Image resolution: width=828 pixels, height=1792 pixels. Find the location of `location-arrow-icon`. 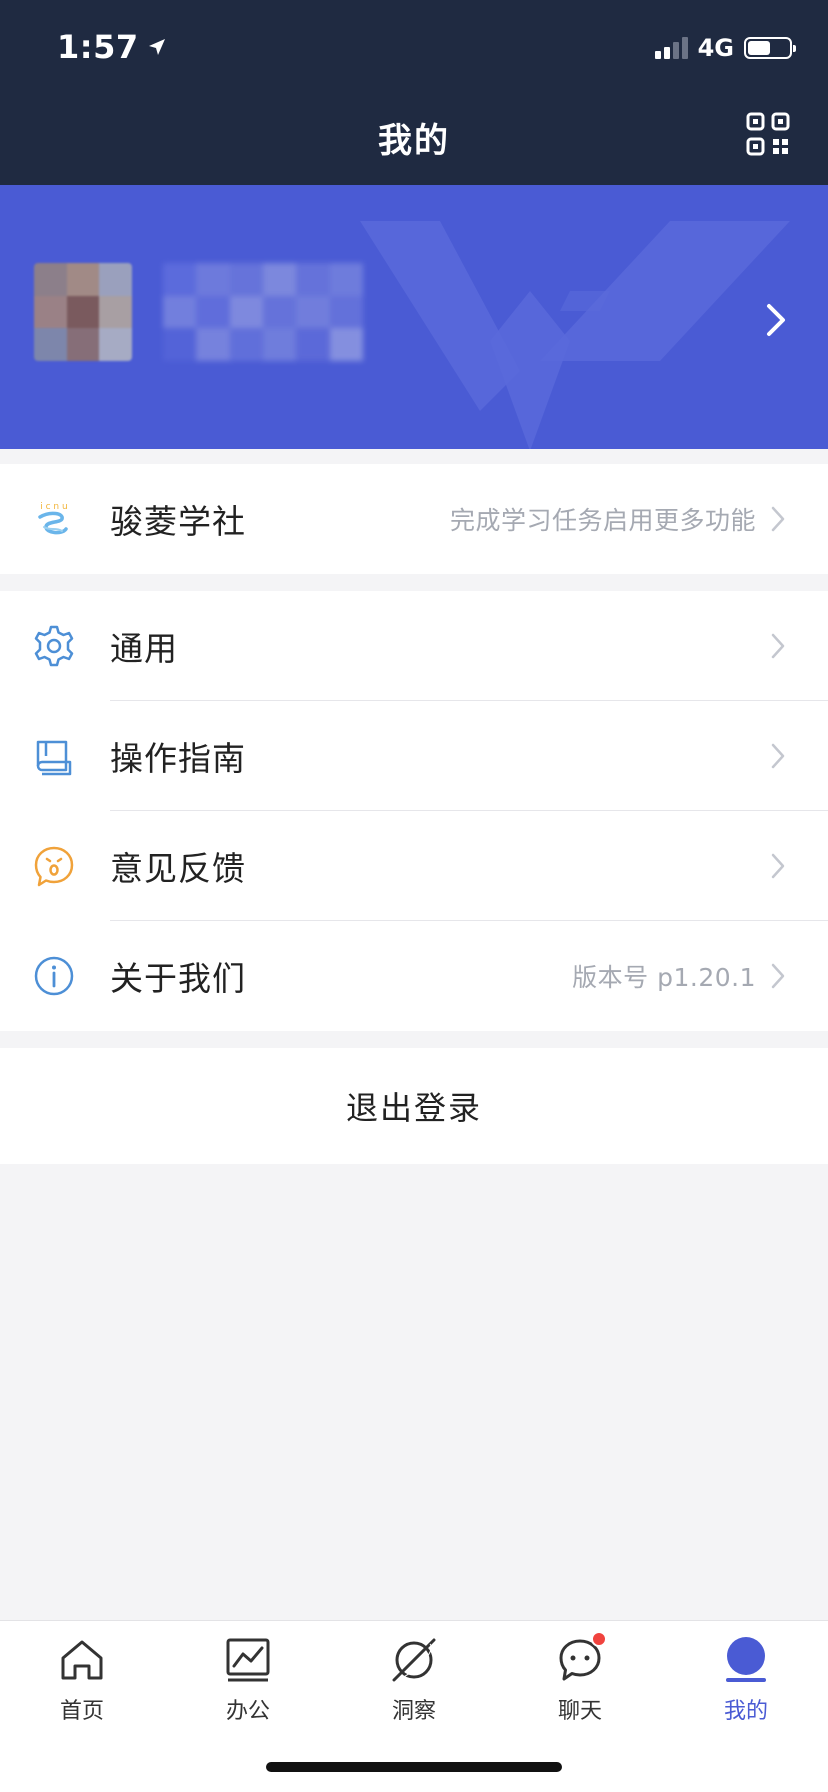

location-arrow-icon is located at coordinates (156, 47).